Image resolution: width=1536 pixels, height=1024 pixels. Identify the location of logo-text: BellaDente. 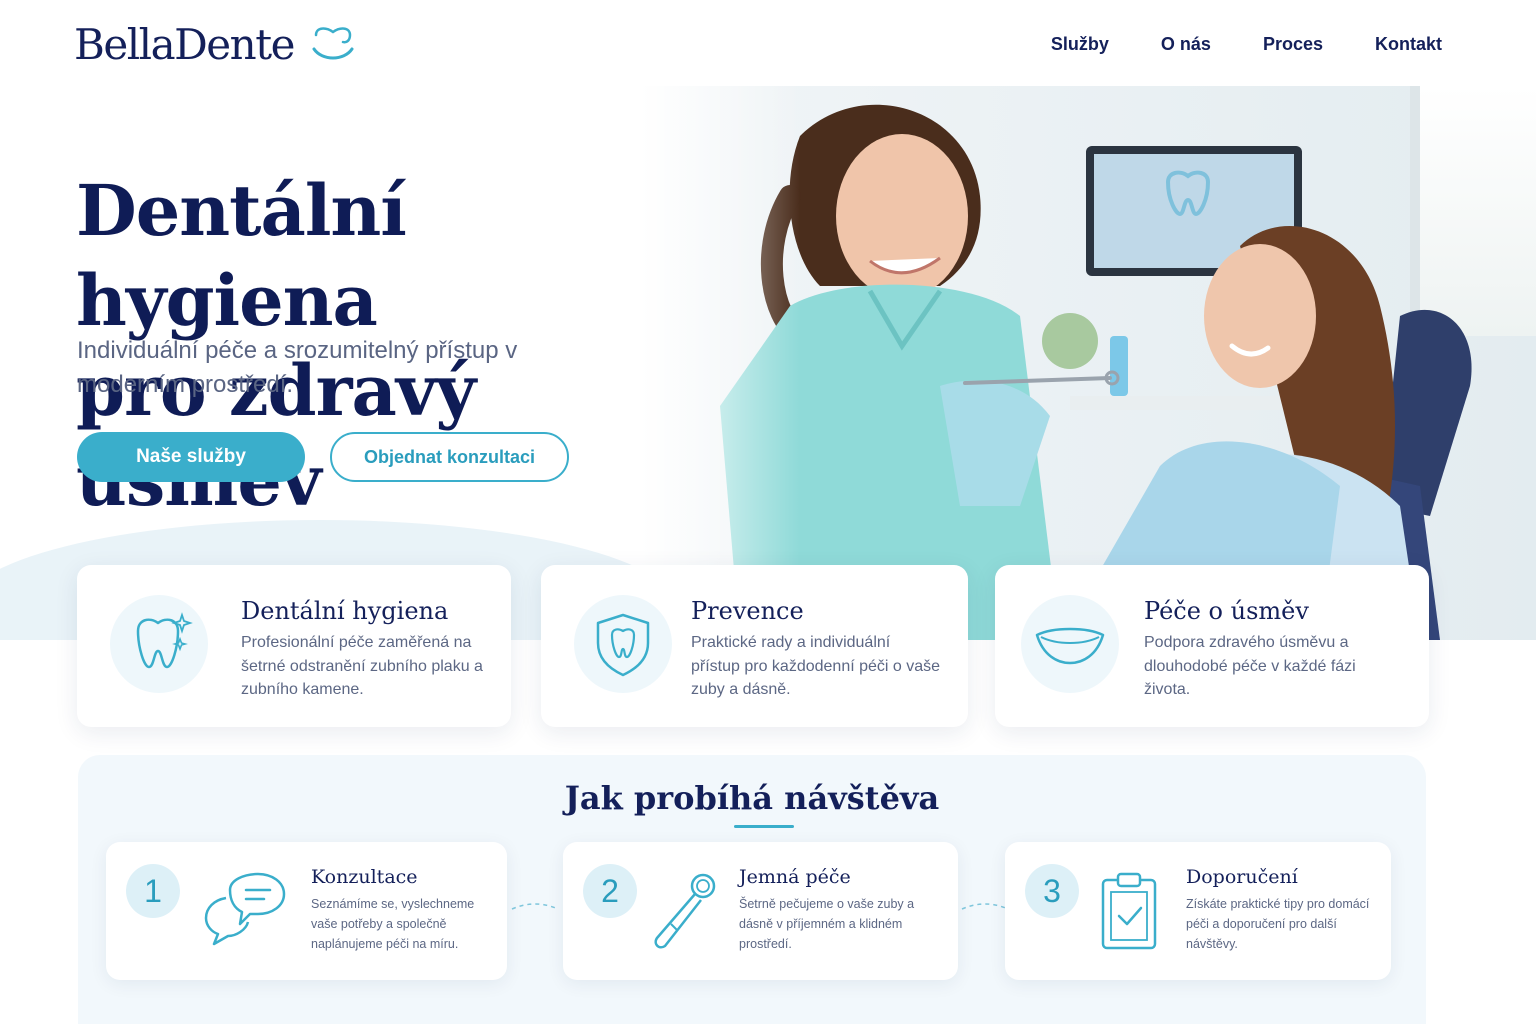
(184, 44).